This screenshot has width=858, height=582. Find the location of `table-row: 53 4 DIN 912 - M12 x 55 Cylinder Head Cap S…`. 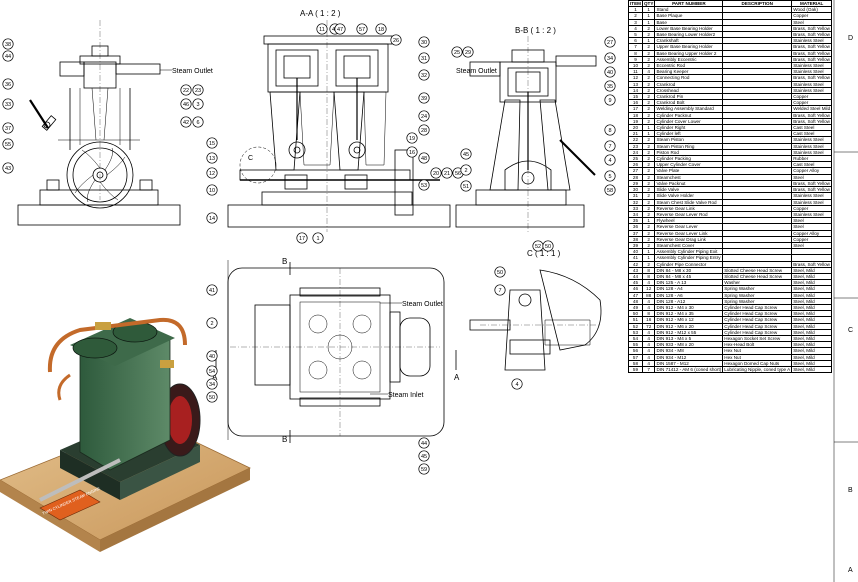

table-row: 53 4 DIN 912 - M12 x 55 Cylinder Head Cap S… is located at coordinates (730, 332).